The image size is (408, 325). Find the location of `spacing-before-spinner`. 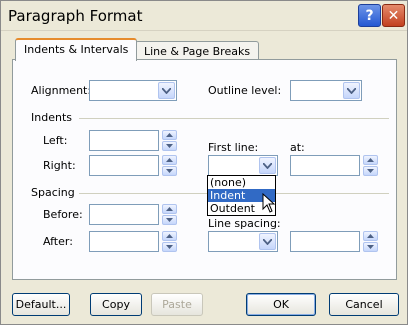

spacing-before-spinner is located at coordinates (169, 214).